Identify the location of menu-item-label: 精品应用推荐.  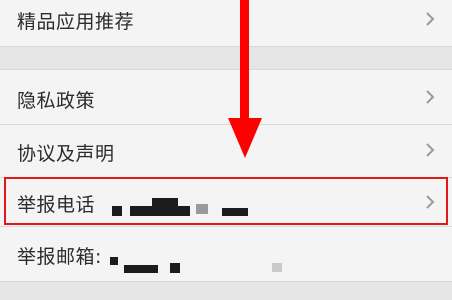
(76, 22).